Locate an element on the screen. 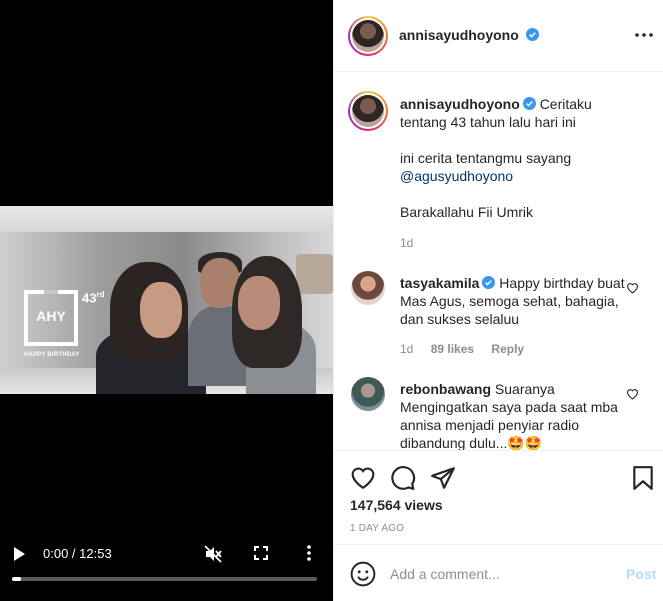 This screenshot has height=601, width=663. video-more-icon is located at coordinates (309, 553).